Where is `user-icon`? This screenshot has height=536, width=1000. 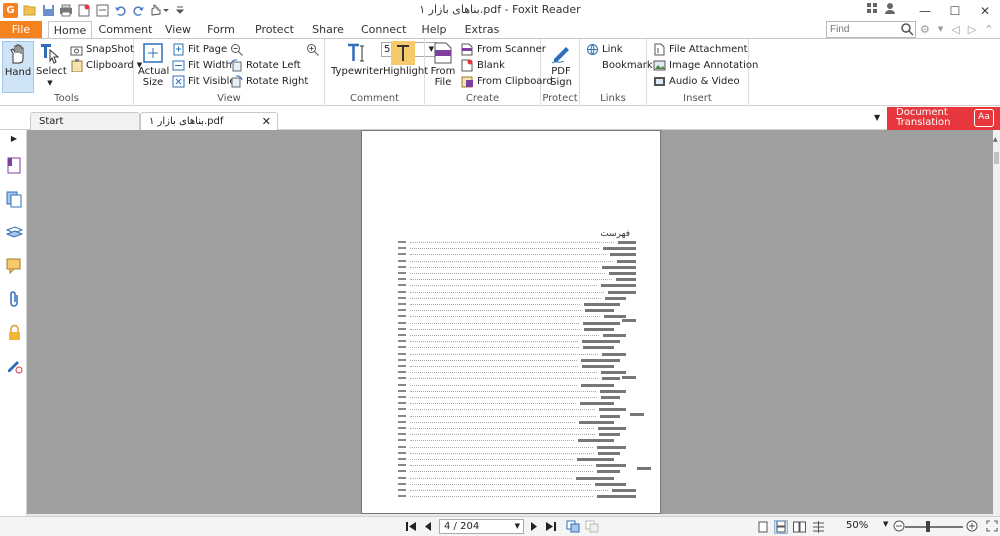
user-icon is located at coordinates (890, 9).